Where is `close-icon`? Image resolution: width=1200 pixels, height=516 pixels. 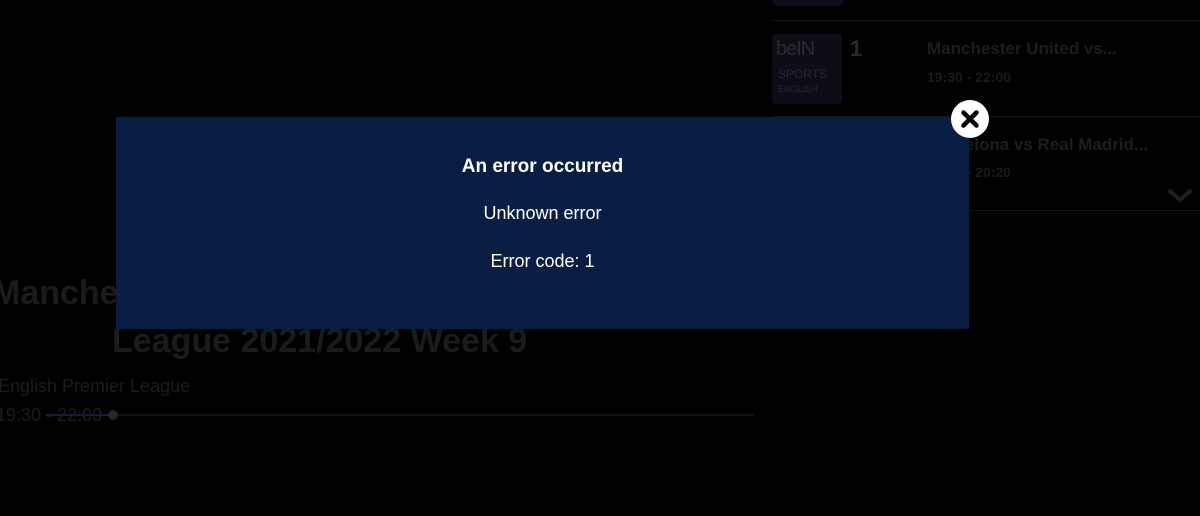 close-icon is located at coordinates (970, 119).